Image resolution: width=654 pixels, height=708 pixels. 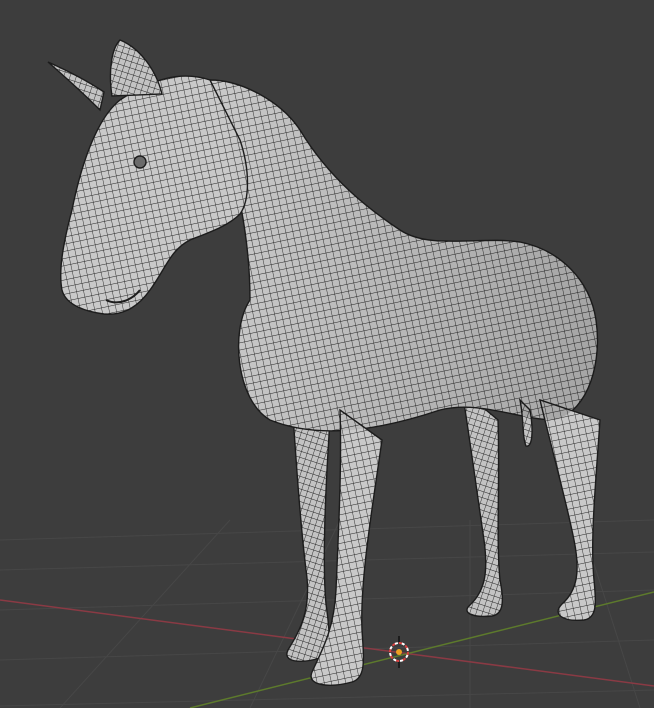 What do you see at coordinates (140, 162) in the screenshot?
I see `horse-eye` at bounding box center [140, 162].